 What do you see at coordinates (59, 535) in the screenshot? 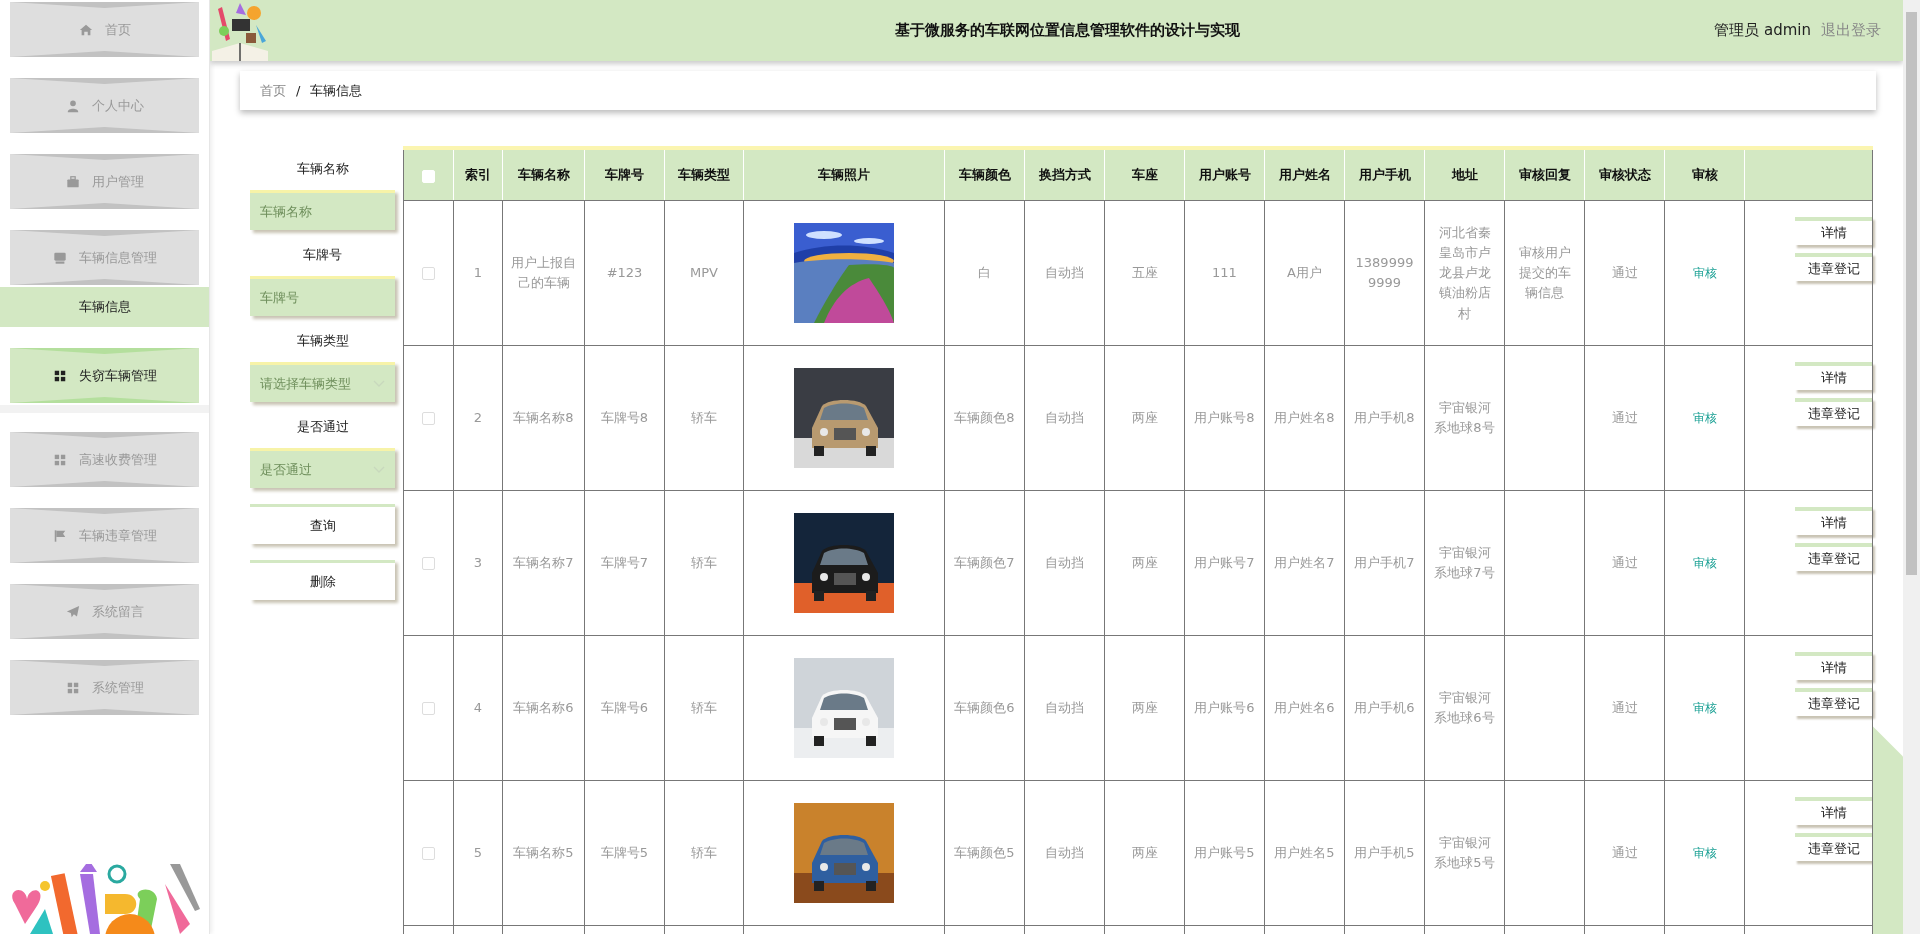
I see `flag-icon` at bounding box center [59, 535].